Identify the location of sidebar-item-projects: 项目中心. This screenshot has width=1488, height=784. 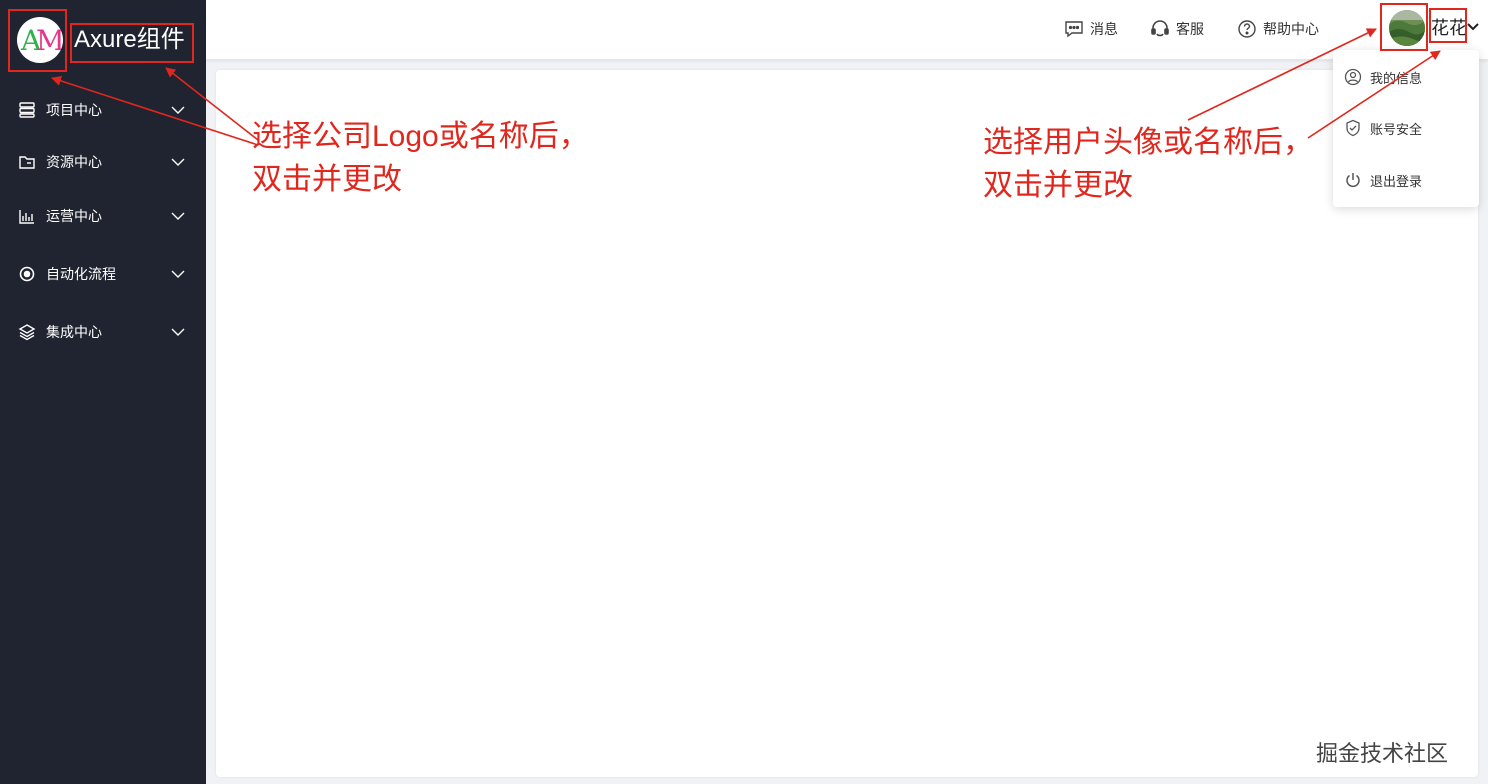
(103, 110).